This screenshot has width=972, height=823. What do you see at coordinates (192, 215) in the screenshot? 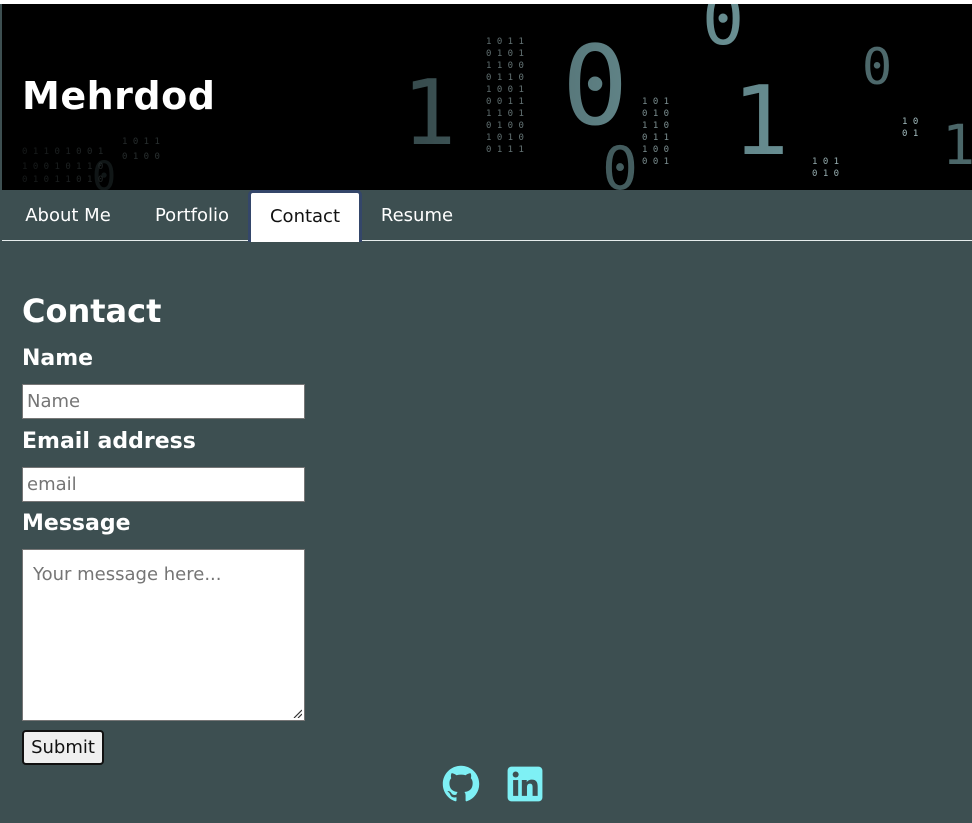
I see `nav-item-portfolio: Portfolio` at bounding box center [192, 215].